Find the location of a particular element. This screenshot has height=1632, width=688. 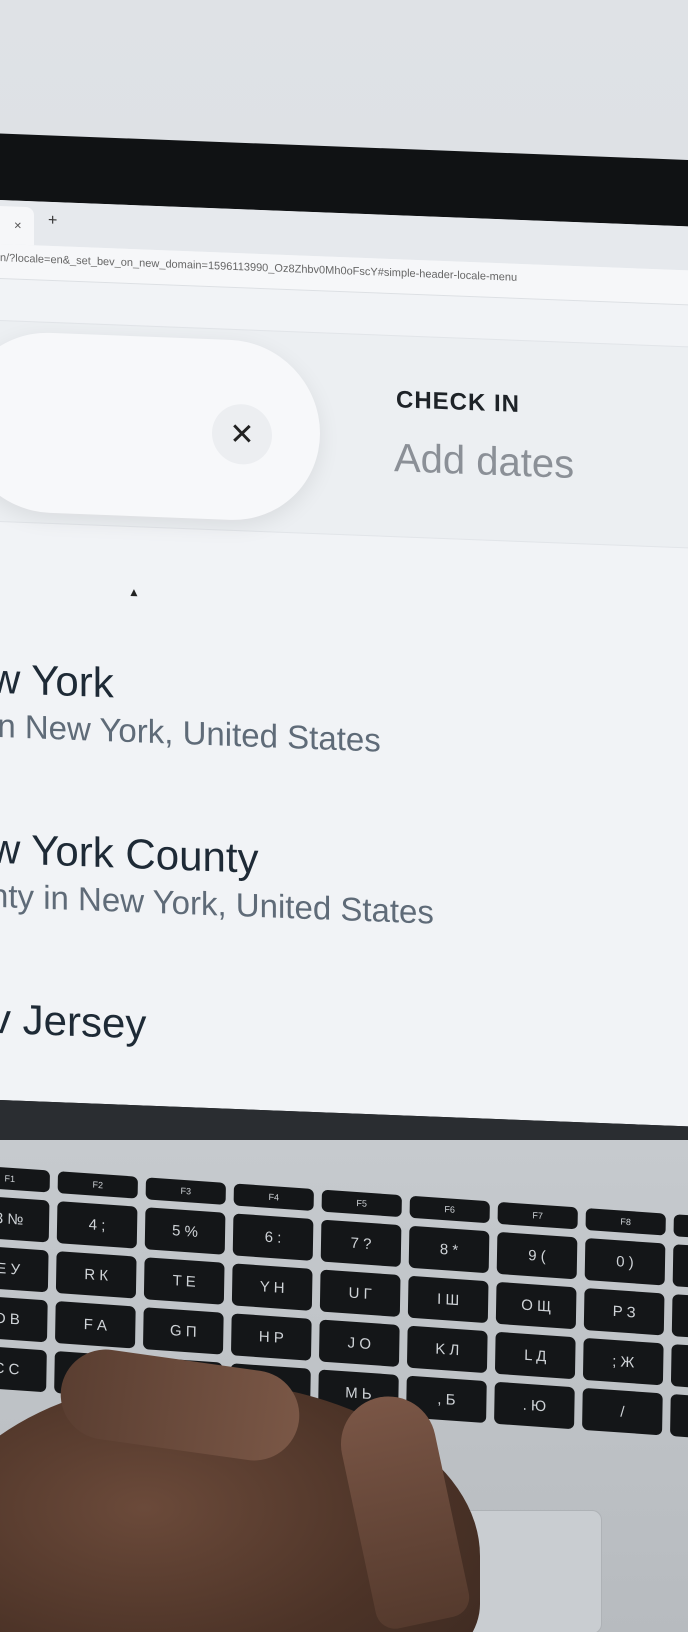

new-tab-icon: + is located at coordinates (52, 221).